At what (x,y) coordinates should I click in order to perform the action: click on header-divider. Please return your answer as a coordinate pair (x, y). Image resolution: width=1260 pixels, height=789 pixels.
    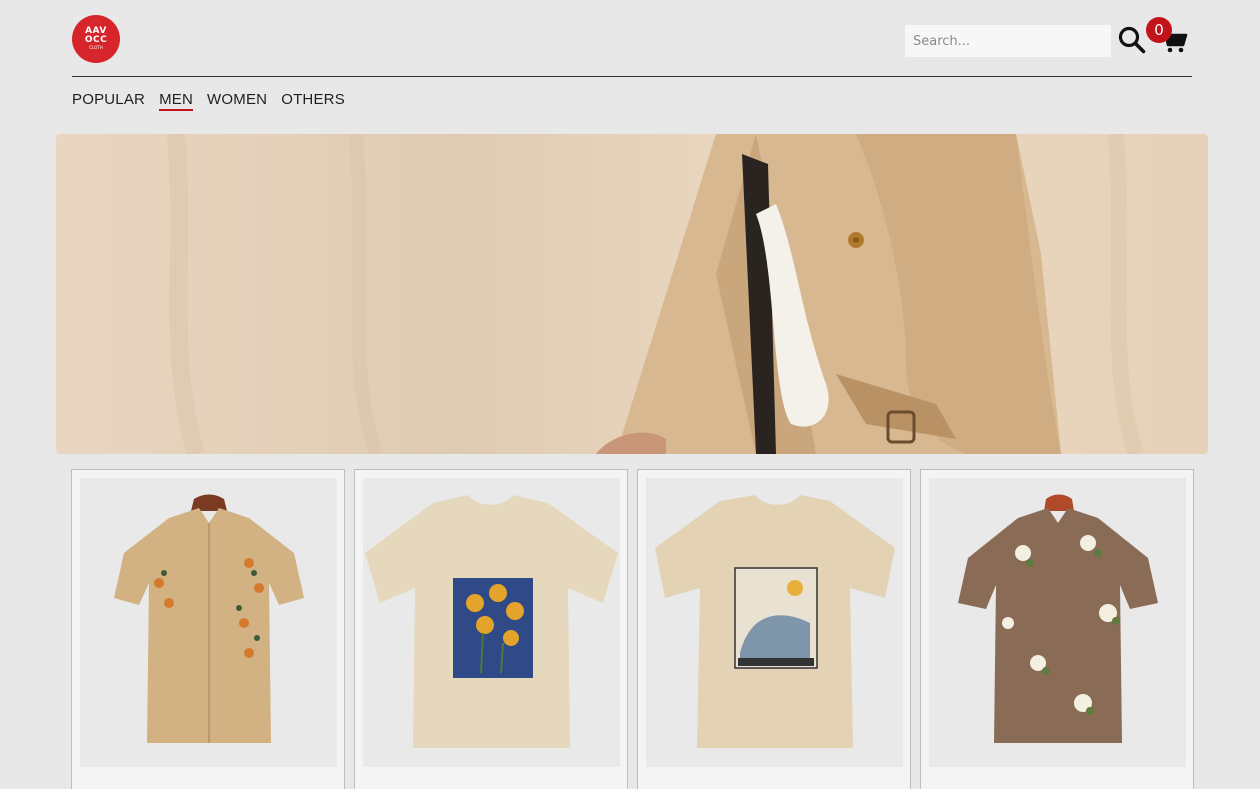
    Looking at the image, I should click on (632, 76).